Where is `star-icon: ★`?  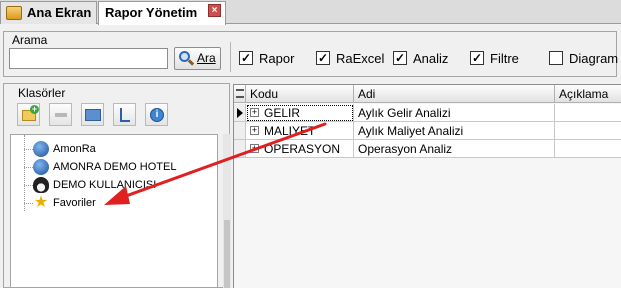
star-icon: ★ is located at coordinates (41, 202).